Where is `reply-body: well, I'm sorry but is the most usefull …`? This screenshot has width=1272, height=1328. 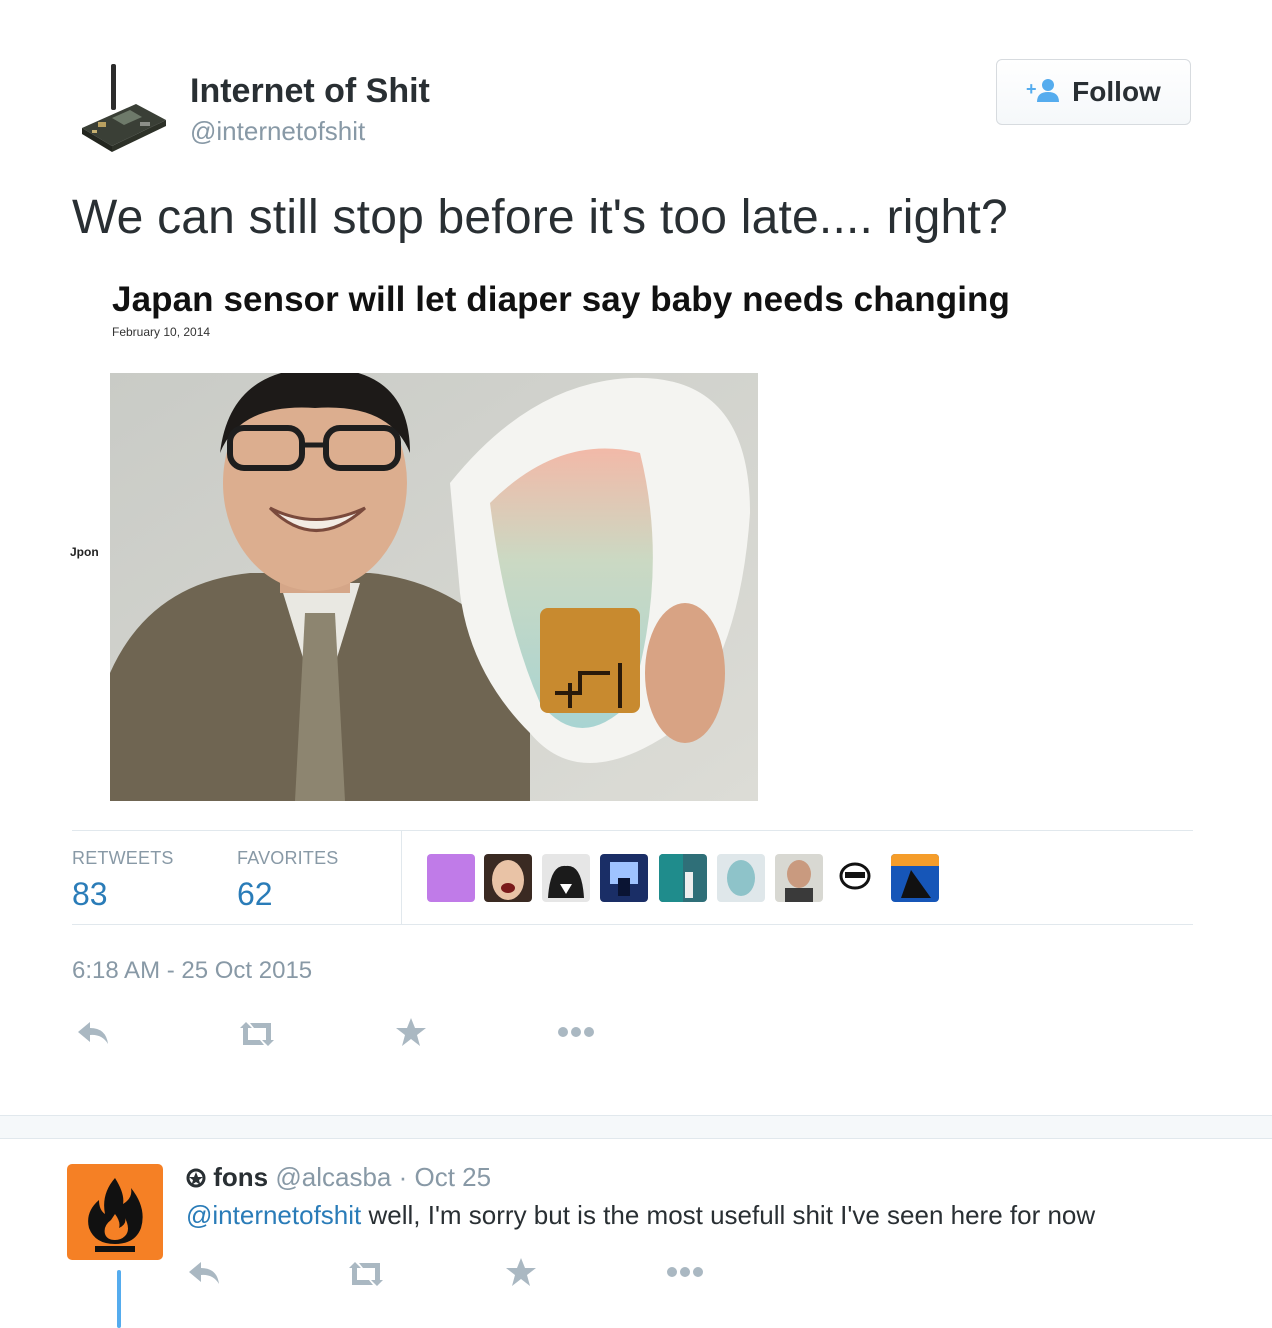 reply-body: well, I'm sorry but is the most usefull … is located at coordinates (728, 1215).